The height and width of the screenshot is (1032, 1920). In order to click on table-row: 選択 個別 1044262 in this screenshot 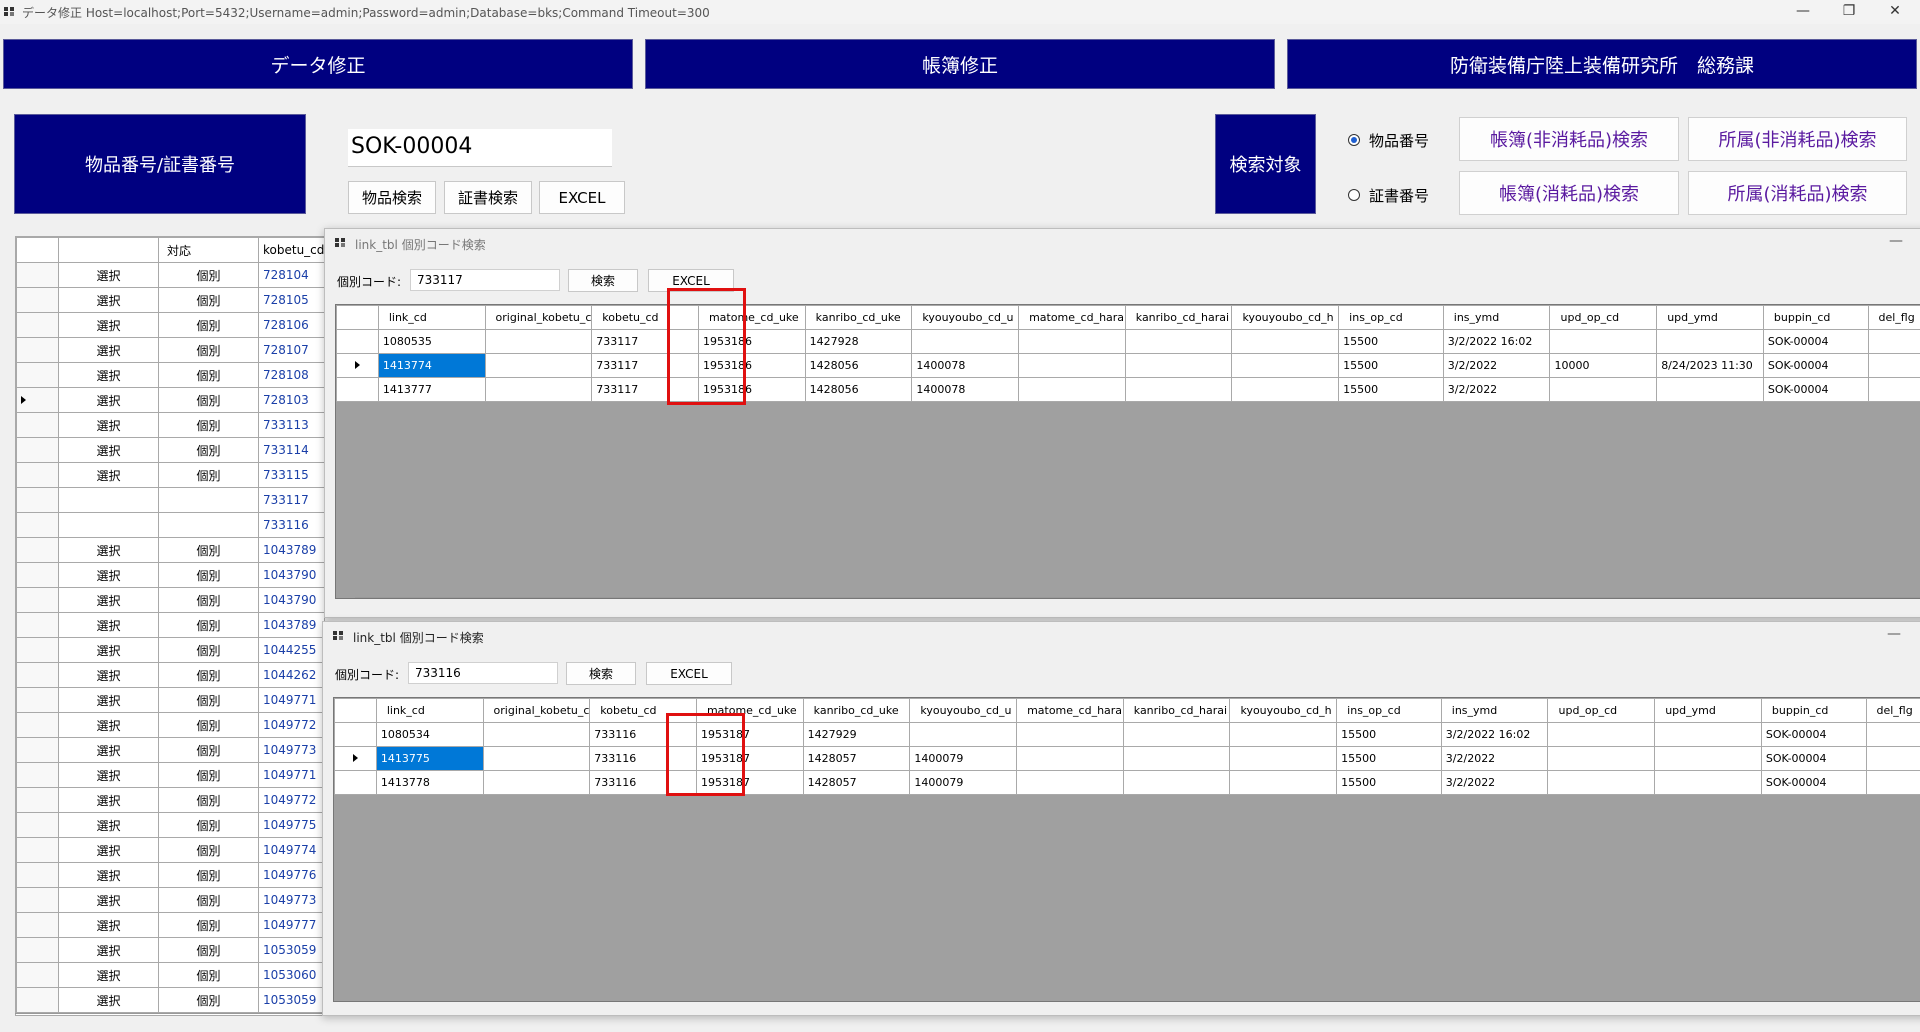, I will do `click(170, 675)`.